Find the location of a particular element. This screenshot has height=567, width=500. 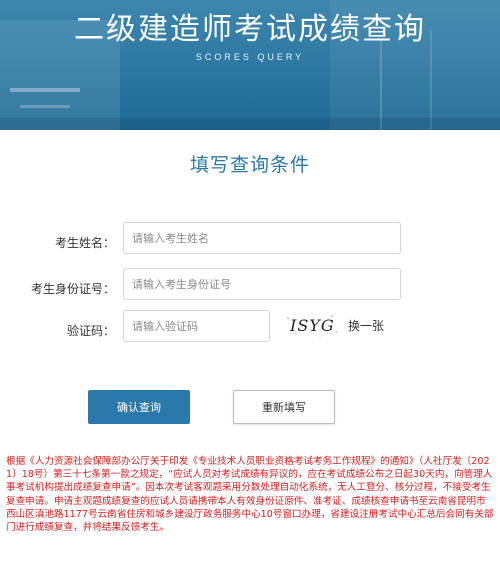

captcha-image: ISYG is located at coordinates (312, 325).